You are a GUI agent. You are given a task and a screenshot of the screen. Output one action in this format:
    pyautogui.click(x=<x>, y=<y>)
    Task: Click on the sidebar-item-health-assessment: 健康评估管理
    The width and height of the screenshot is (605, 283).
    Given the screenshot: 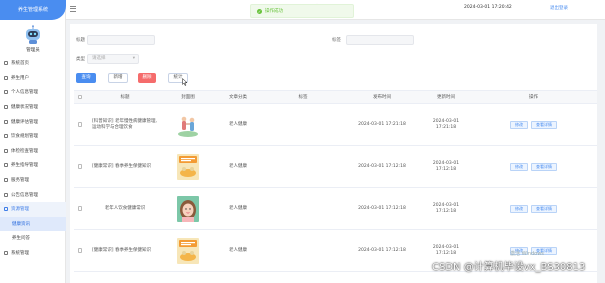 What is the action you would take?
    pyautogui.click(x=33, y=121)
    